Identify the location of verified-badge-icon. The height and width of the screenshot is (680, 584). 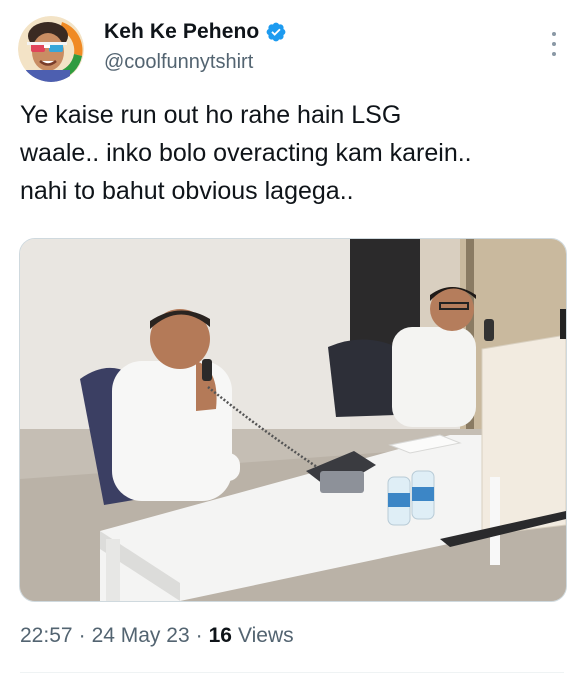
(276, 32).